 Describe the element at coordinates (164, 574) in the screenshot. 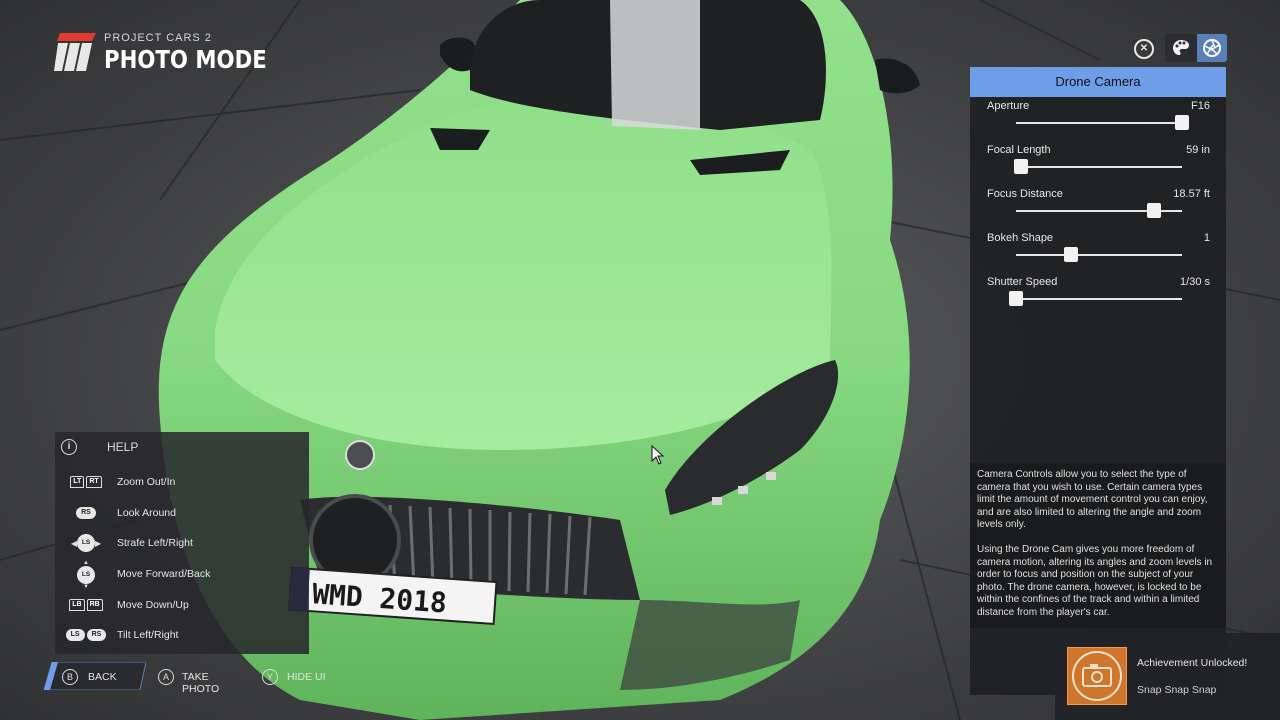

I see `help-label: Move Forward/Back` at that location.